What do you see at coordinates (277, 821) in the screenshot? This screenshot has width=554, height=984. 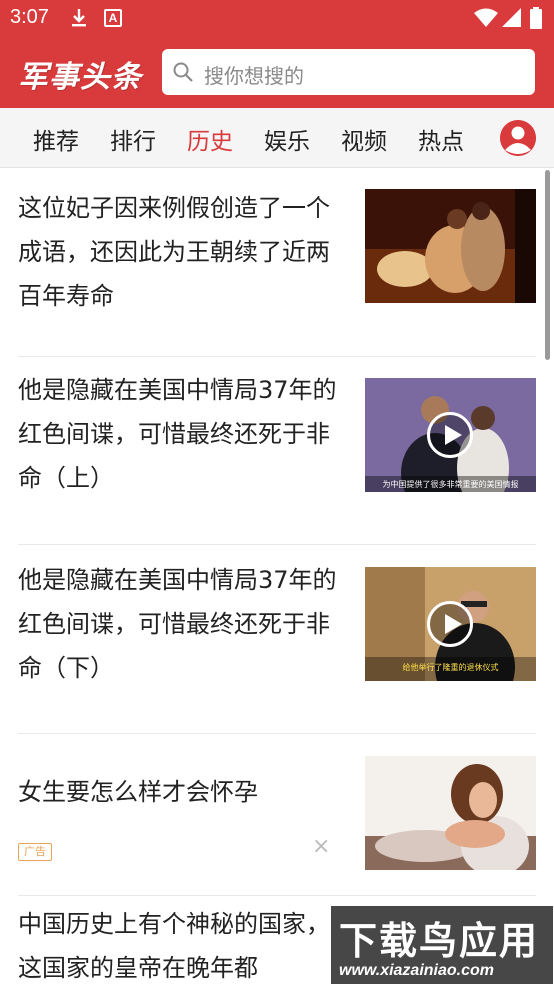 I see `ad-item: 女生要怎么样才会怀孕 广告 ×` at bounding box center [277, 821].